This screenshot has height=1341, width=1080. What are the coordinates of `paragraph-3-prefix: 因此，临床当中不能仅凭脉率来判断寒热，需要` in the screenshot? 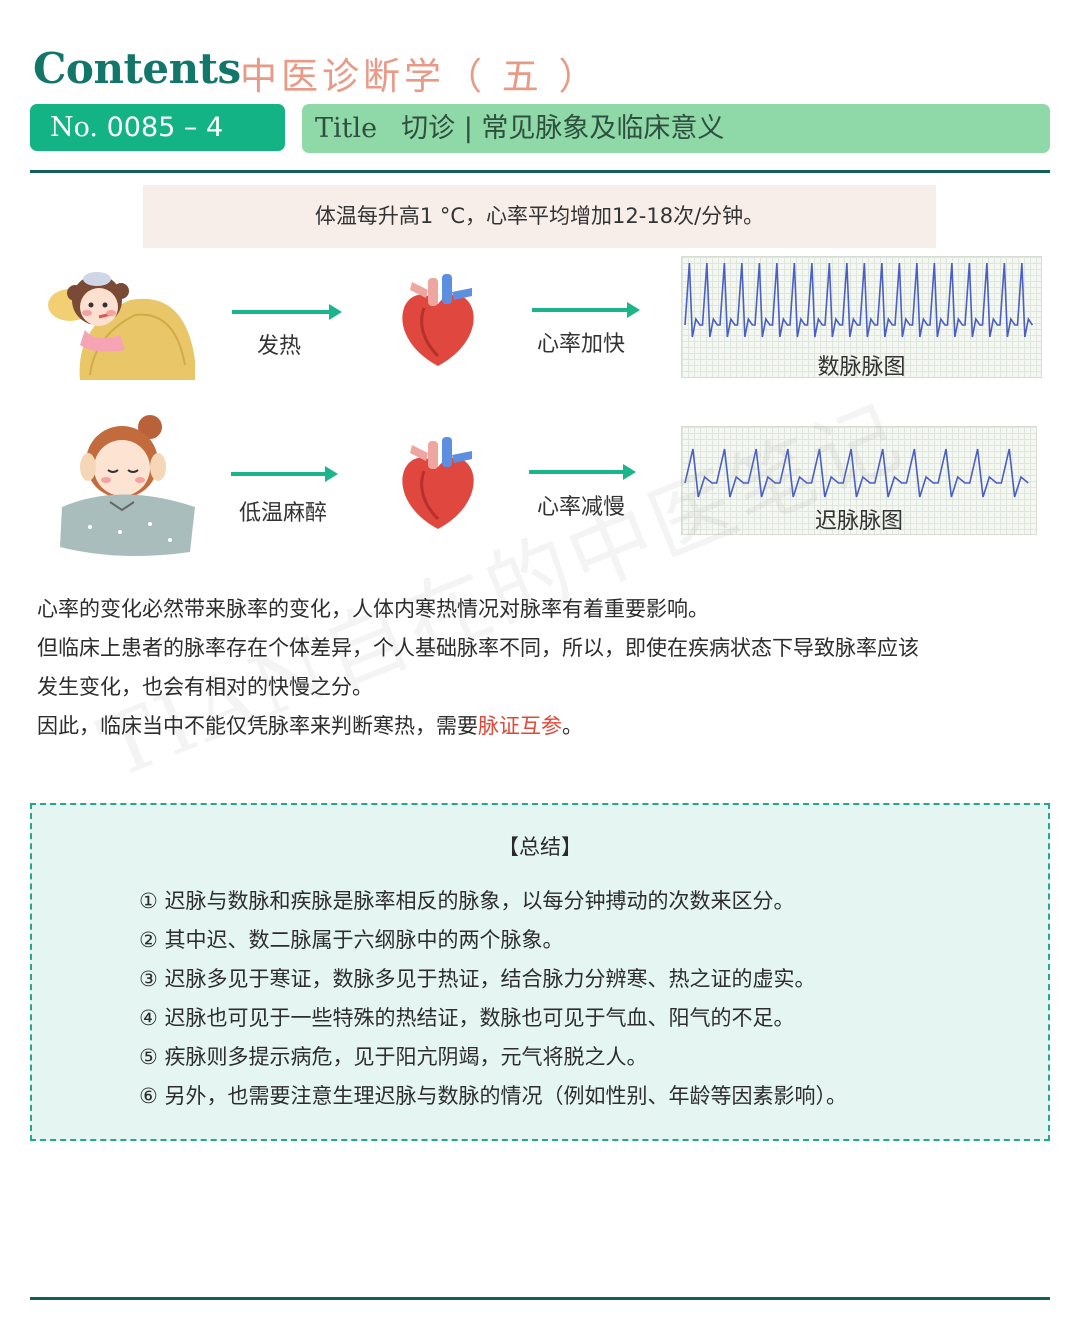 It's located at (257, 726).